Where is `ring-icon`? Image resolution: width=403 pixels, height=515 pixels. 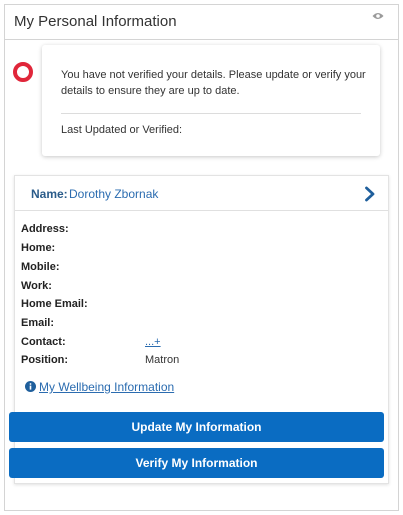
ring-icon is located at coordinates (23, 72).